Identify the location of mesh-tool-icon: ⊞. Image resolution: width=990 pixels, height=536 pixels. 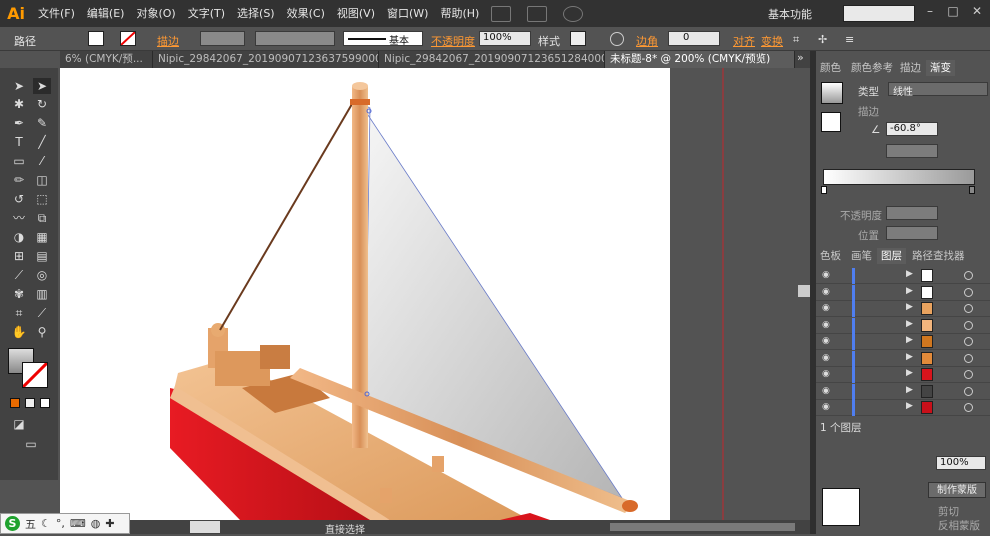
(19, 256).